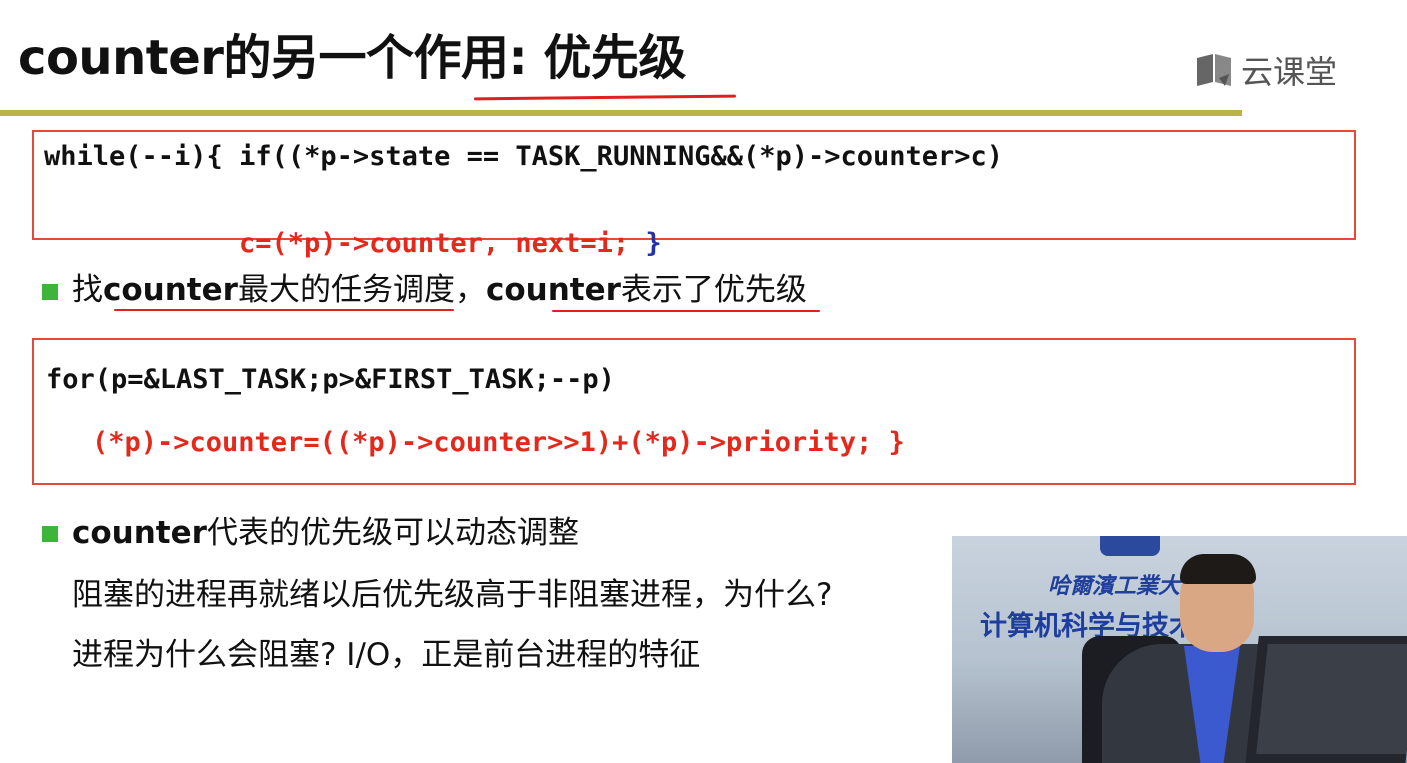 Image resolution: width=1407 pixels, height=763 pixels. Describe the element at coordinates (653, 243) in the screenshot. I see `code-closing-brace: }` at that location.